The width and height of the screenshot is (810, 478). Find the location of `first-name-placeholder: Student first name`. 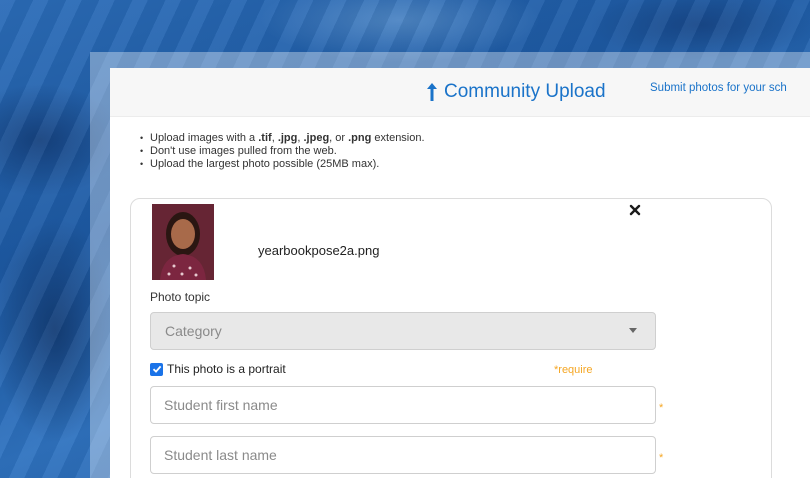

first-name-placeholder: Student first name is located at coordinates (221, 405).